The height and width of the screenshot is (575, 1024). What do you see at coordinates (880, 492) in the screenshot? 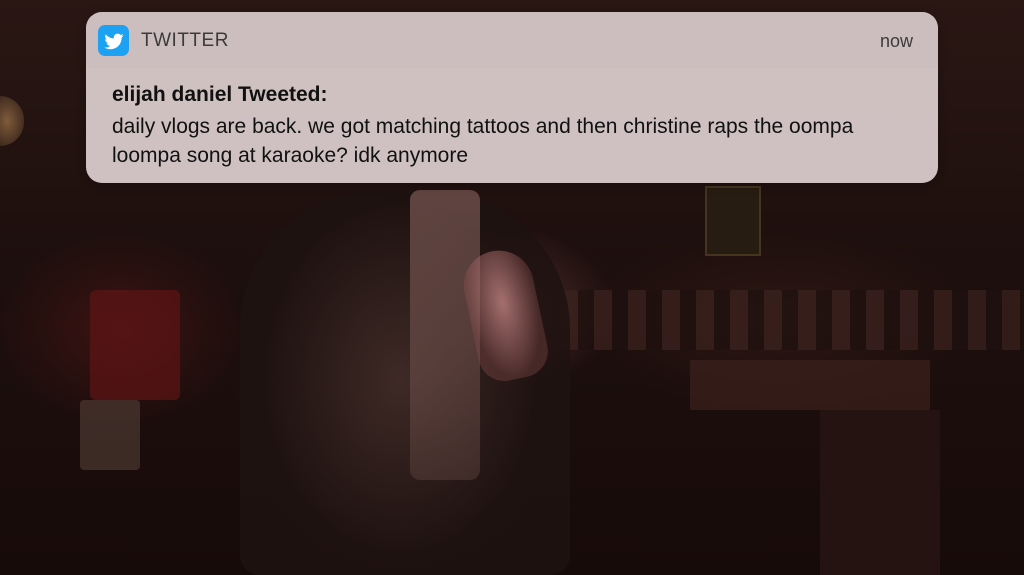
I see `background-table-base` at bounding box center [880, 492].